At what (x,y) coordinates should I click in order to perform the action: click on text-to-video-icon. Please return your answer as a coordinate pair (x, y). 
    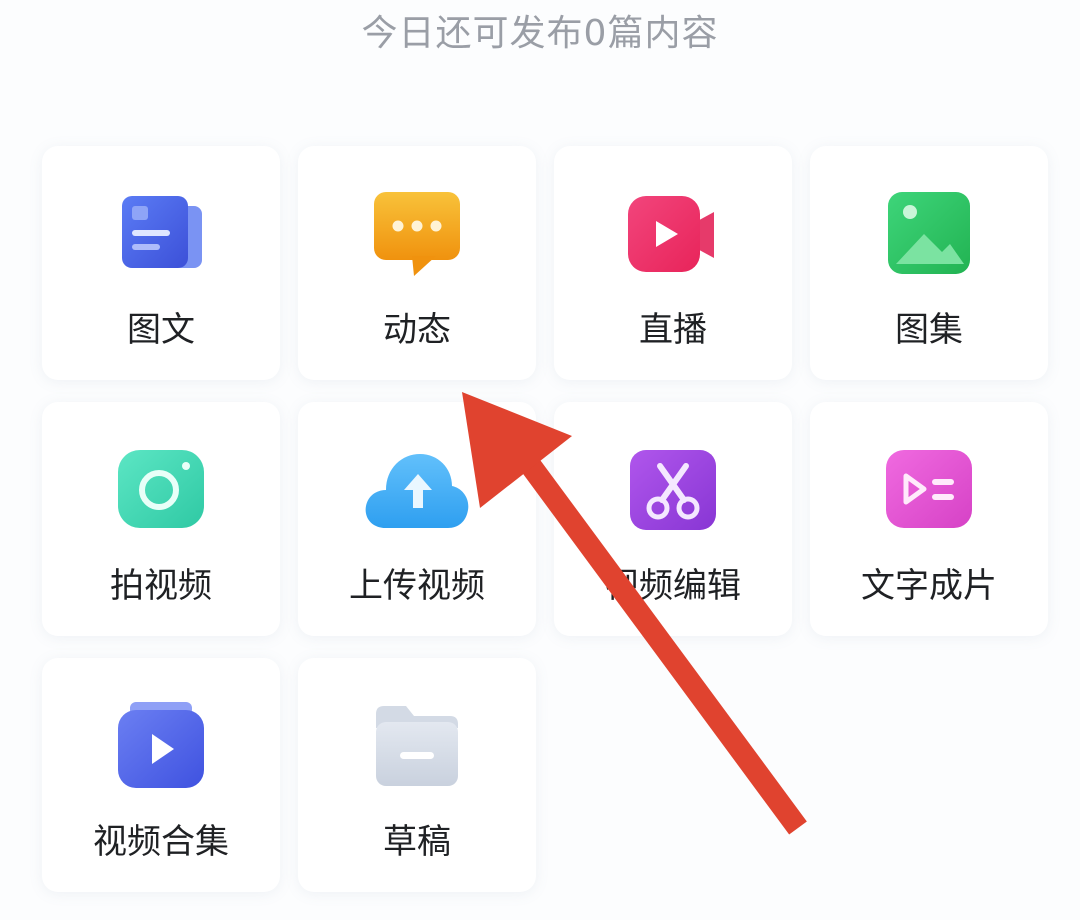
    Looking at the image, I should click on (929, 491).